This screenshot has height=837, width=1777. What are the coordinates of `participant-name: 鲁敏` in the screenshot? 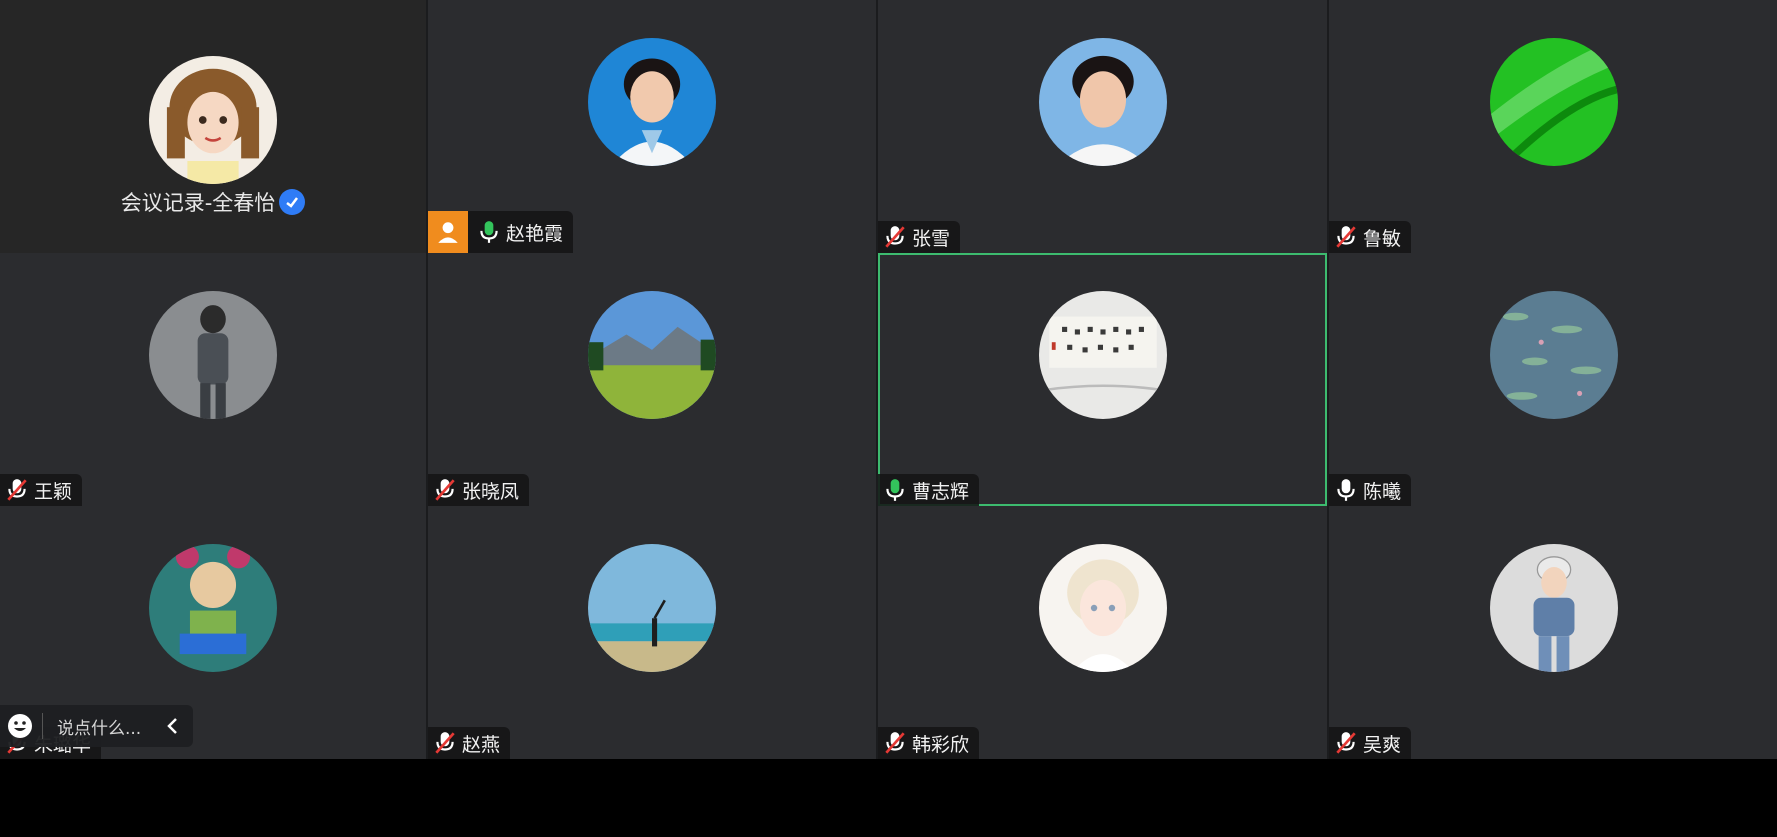 It's located at (1382, 238).